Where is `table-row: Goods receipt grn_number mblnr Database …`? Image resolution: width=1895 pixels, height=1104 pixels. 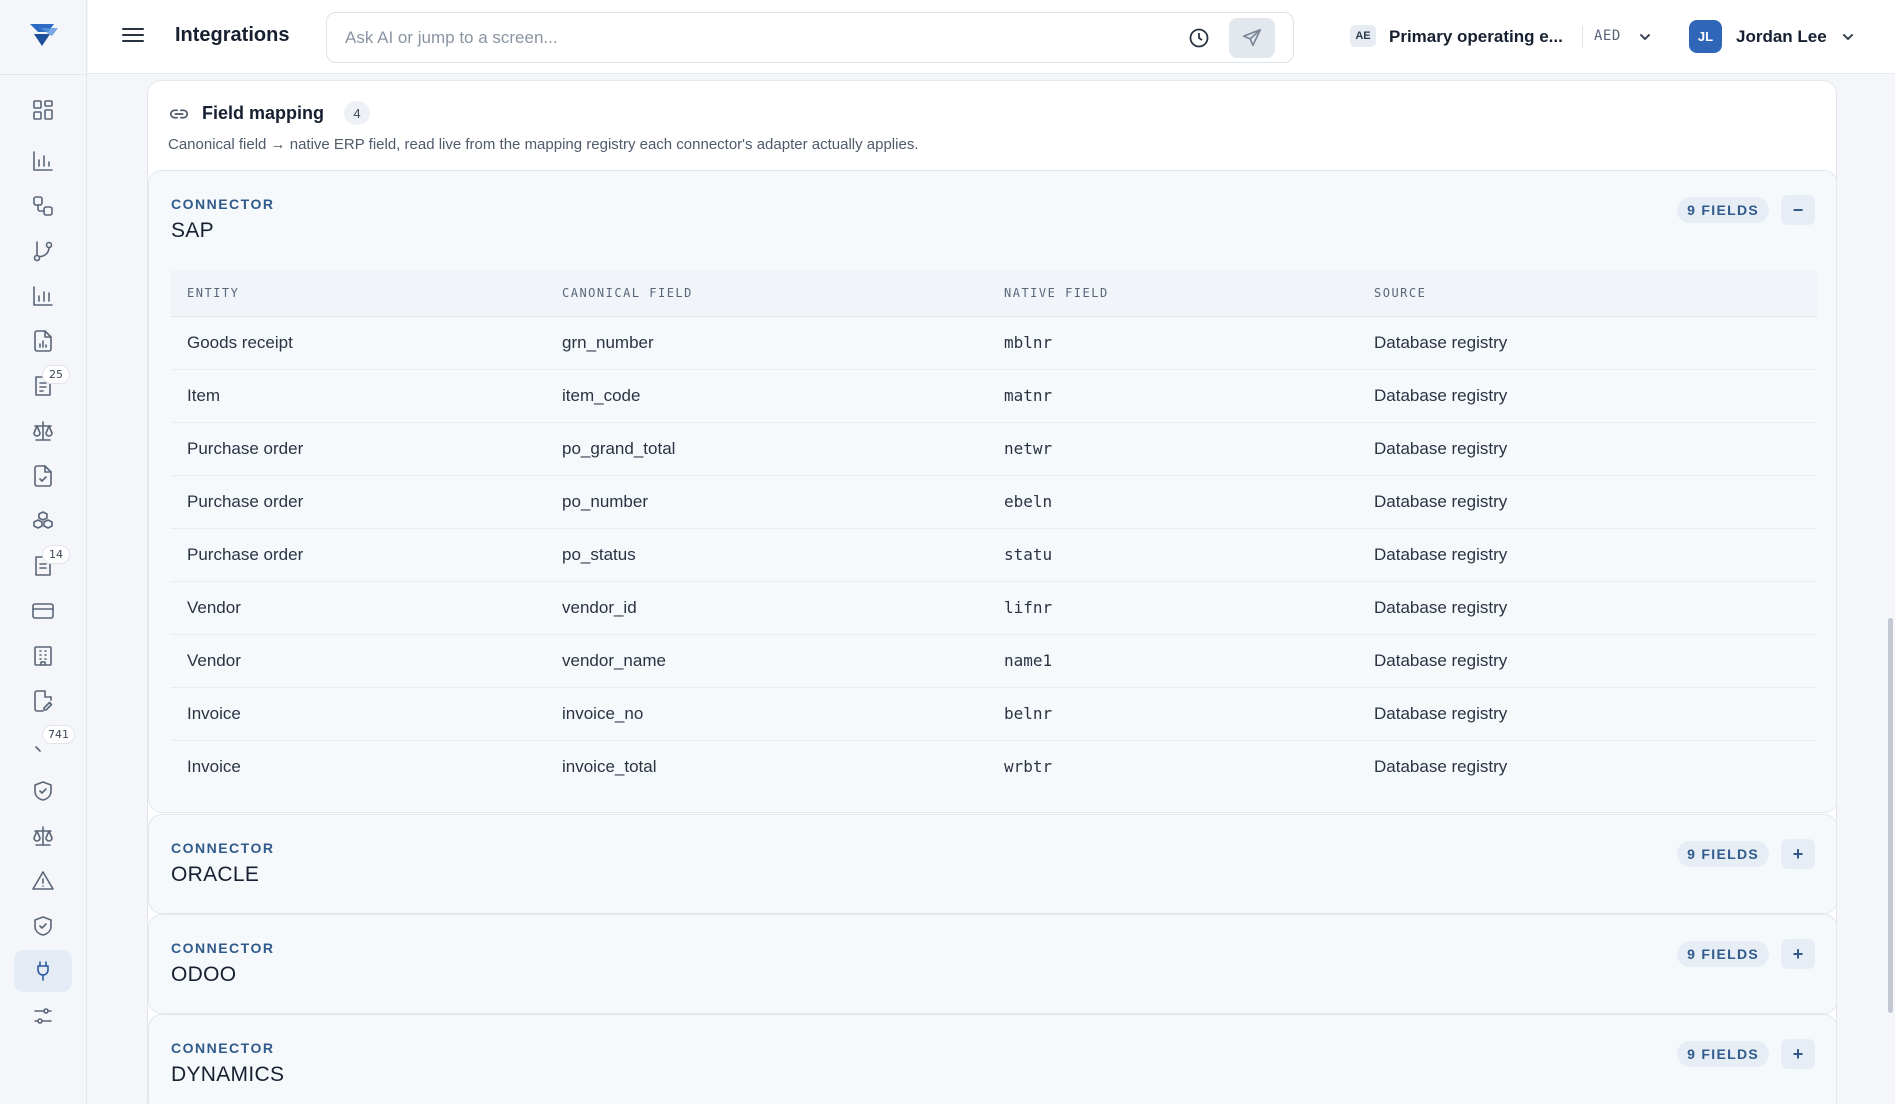 table-row: Goods receipt grn_number mblnr Database … is located at coordinates (994, 342).